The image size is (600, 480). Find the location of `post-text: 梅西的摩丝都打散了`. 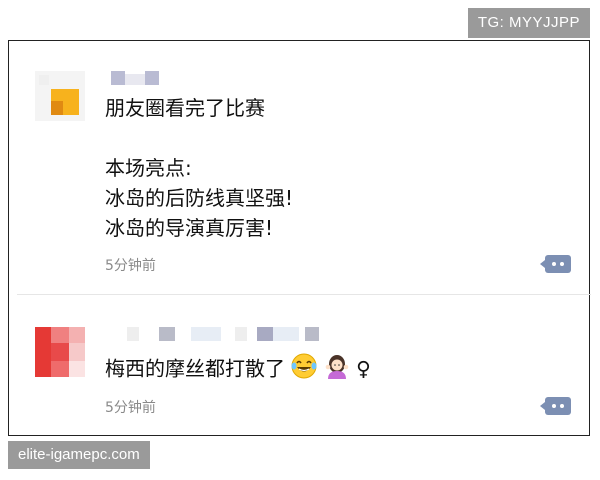

post-text: 梅西的摩丝都打散了 is located at coordinates (195, 368).